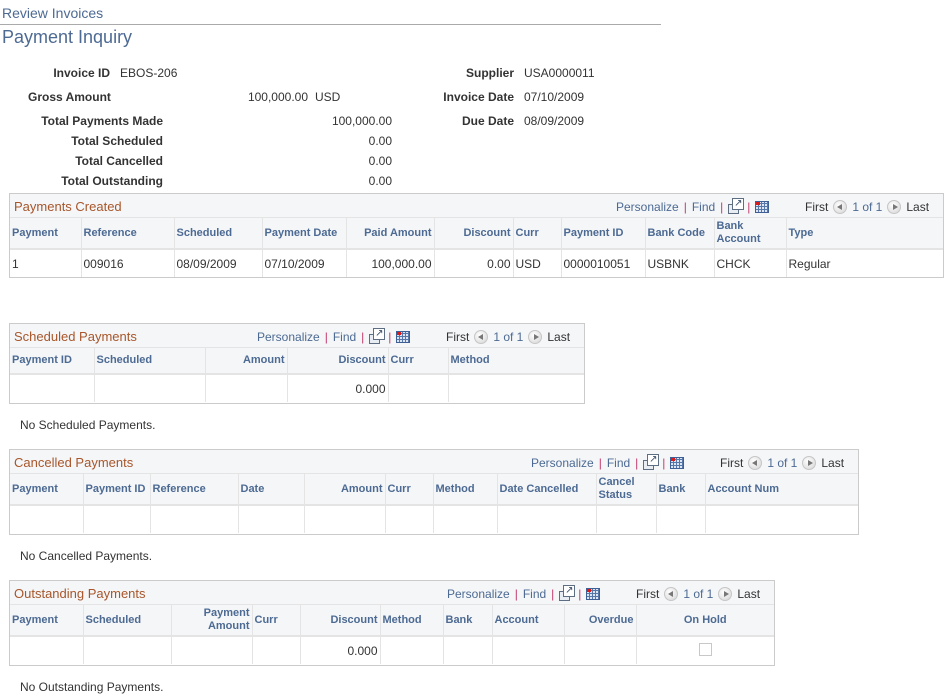  I want to click on col-payment-date: Payment Date, so click(304, 234).